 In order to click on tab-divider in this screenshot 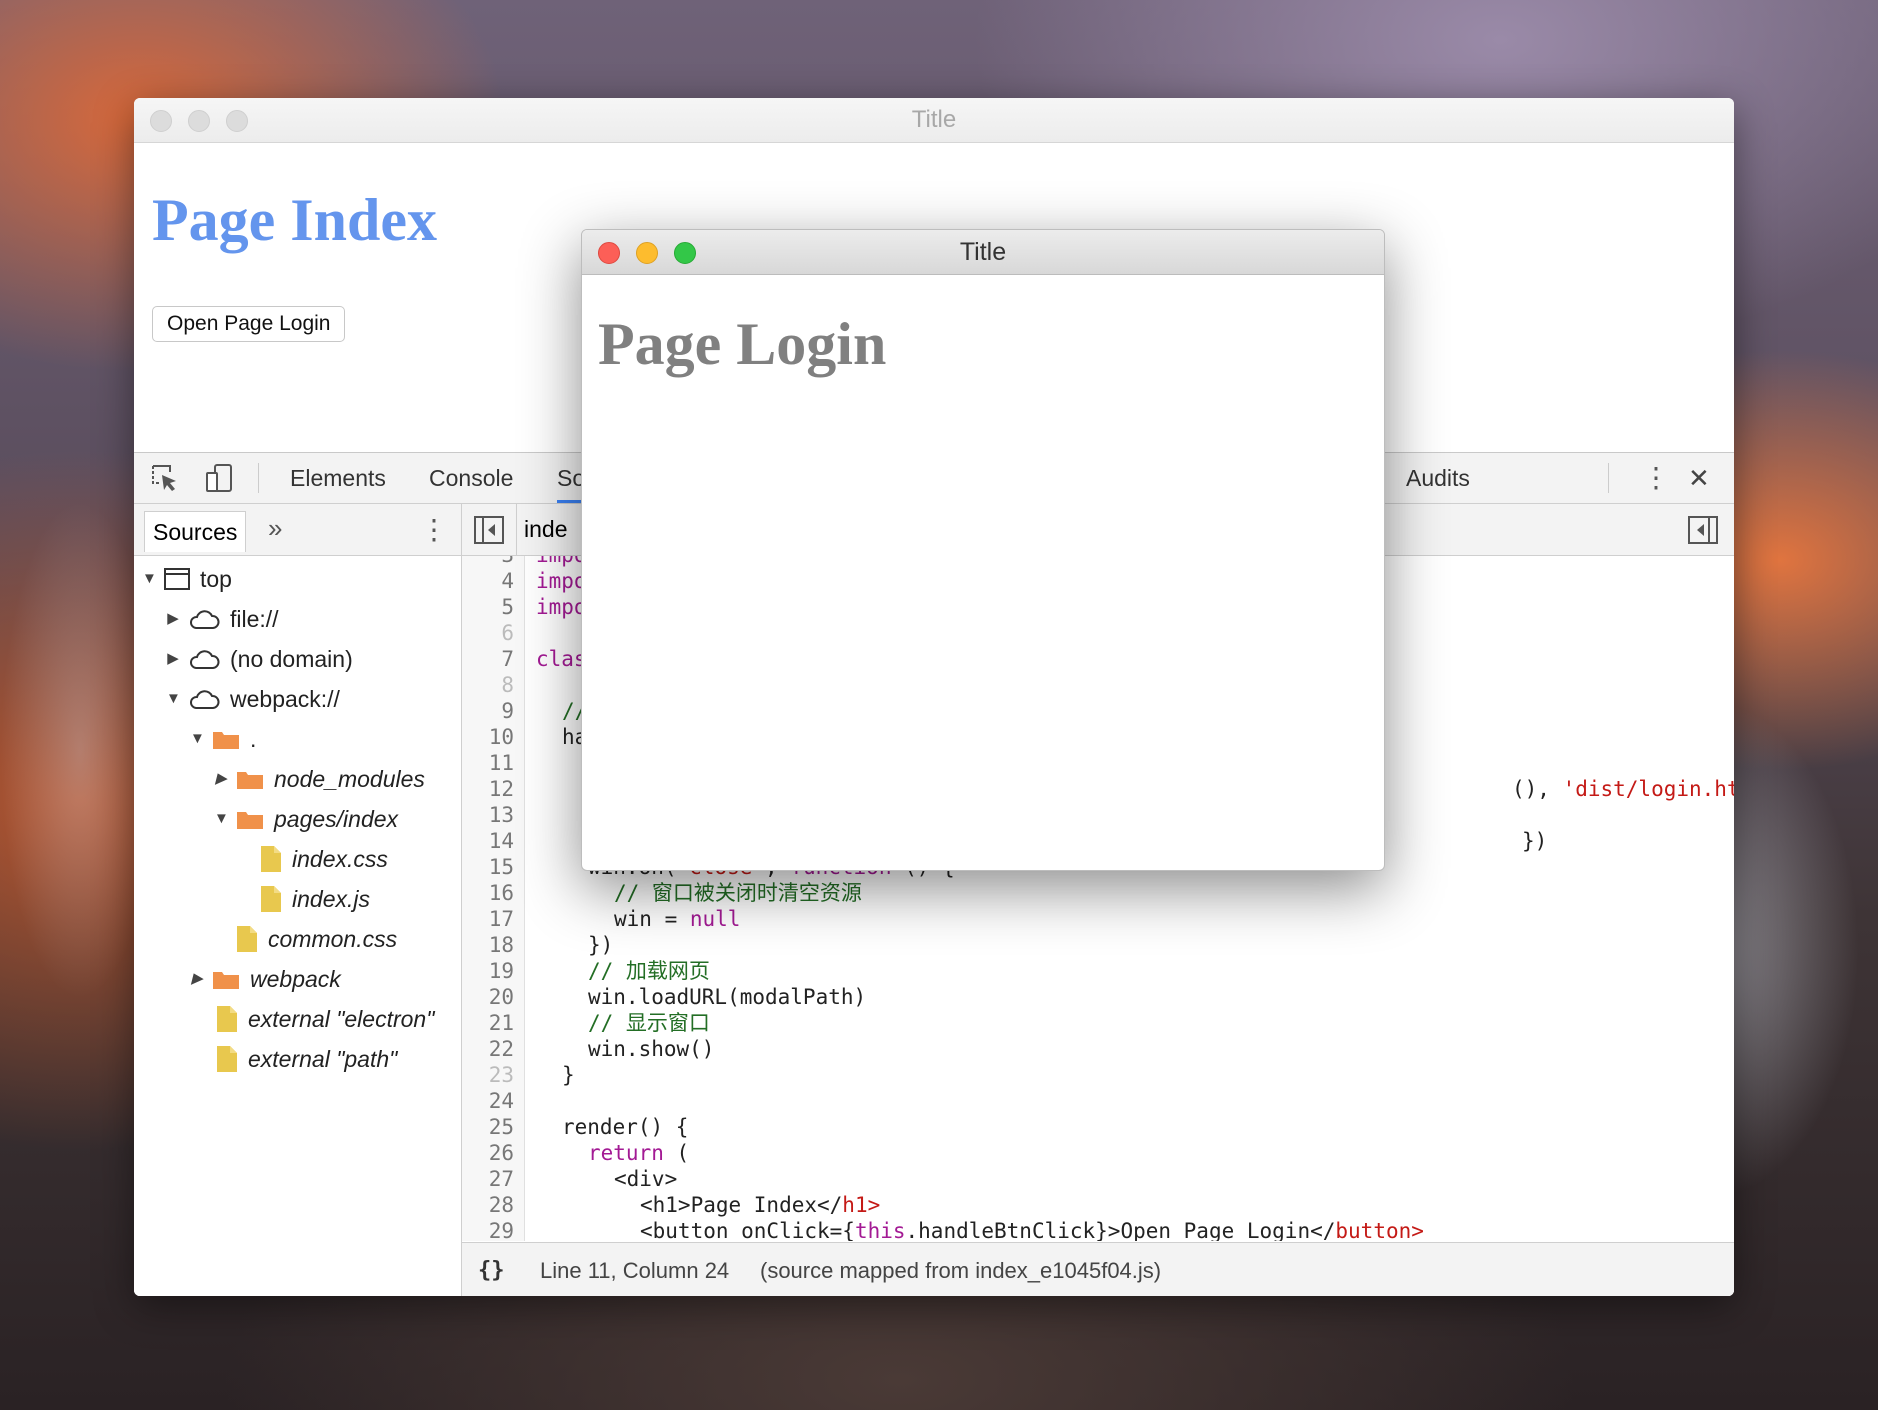, I will do `click(516, 529)`.